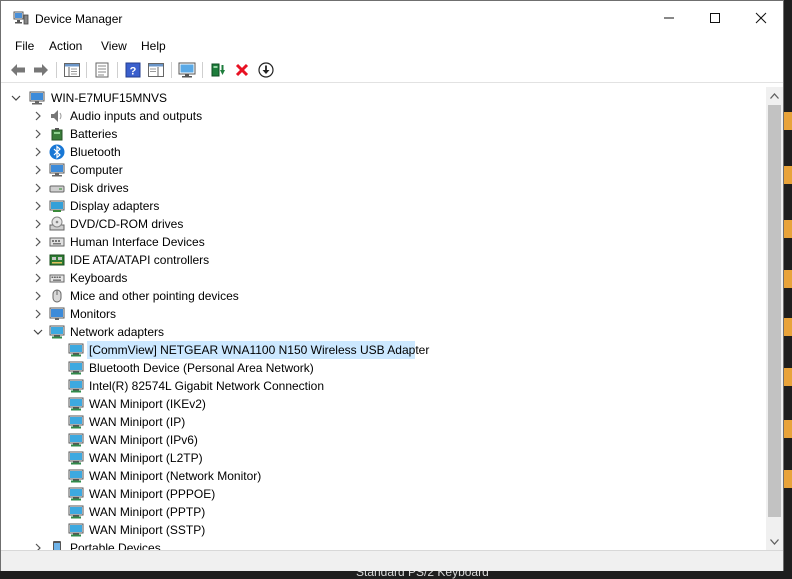 The image size is (792, 579). Describe the element at coordinates (146, 458) in the screenshot. I see `network-adapter-label: WAN Miniport (L2TP)` at that location.